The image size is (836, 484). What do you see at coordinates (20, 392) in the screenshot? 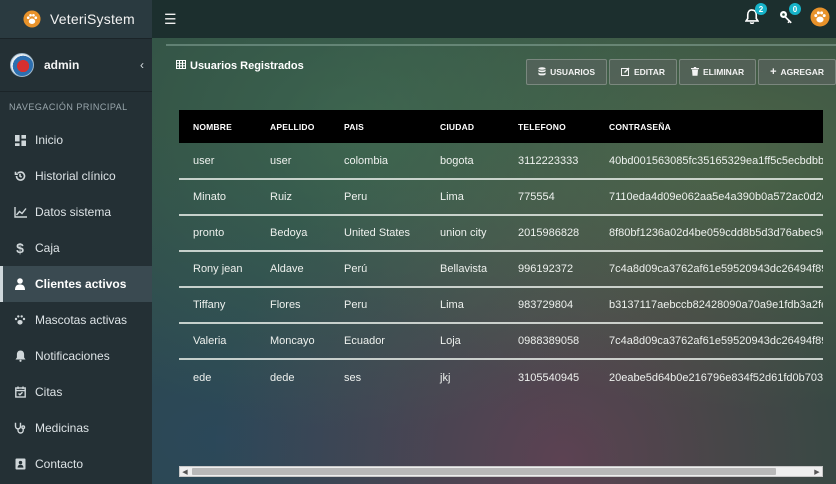
I see `calendar-icon` at bounding box center [20, 392].